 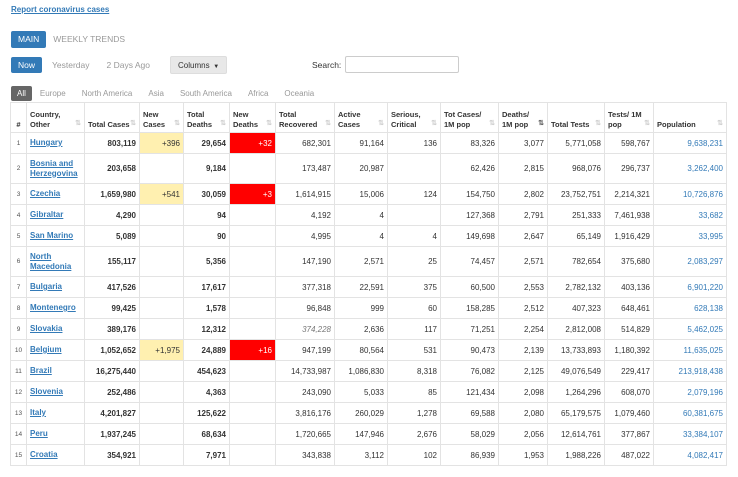 What do you see at coordinates (206, 93) in the screenshot?
I see `tab-south-america: South America` at bounding box center [206, 93].